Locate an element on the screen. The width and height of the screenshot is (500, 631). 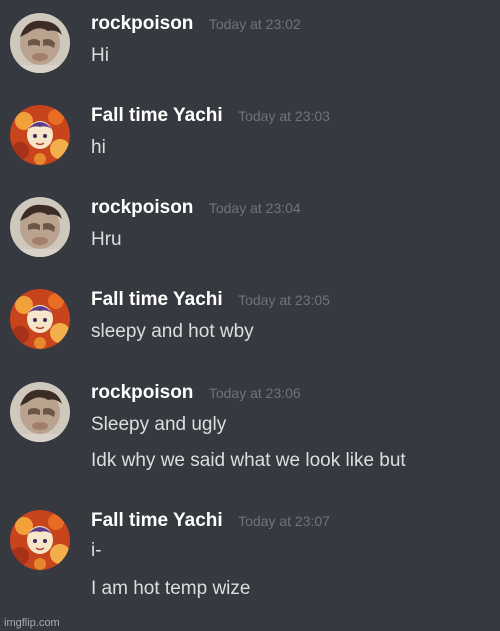
timestamp: Today at 23:04 is located at coordinates (254, 208).